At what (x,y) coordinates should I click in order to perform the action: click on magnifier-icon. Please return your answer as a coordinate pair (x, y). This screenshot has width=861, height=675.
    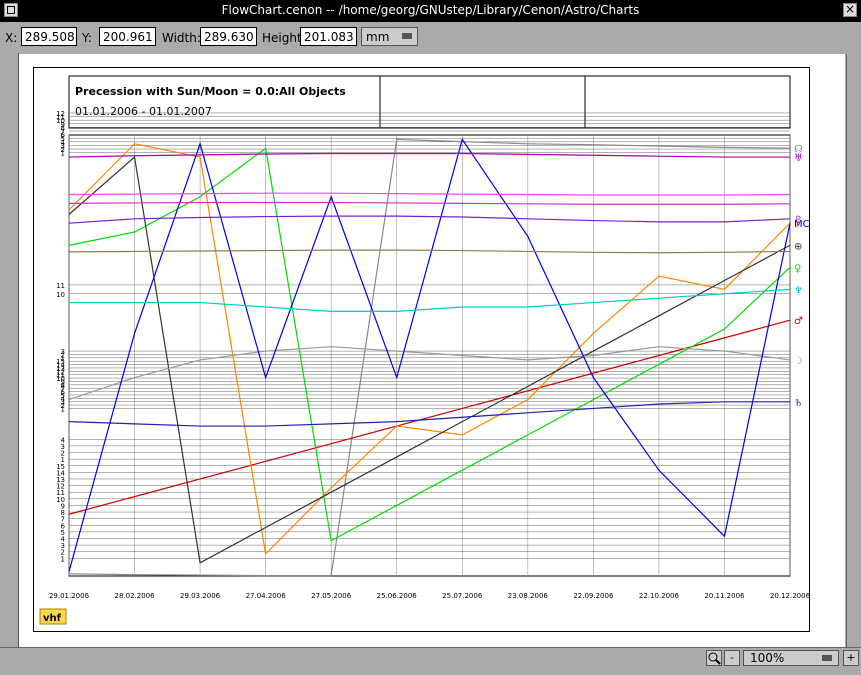
    Looking at the image, I should click on (714, 658).